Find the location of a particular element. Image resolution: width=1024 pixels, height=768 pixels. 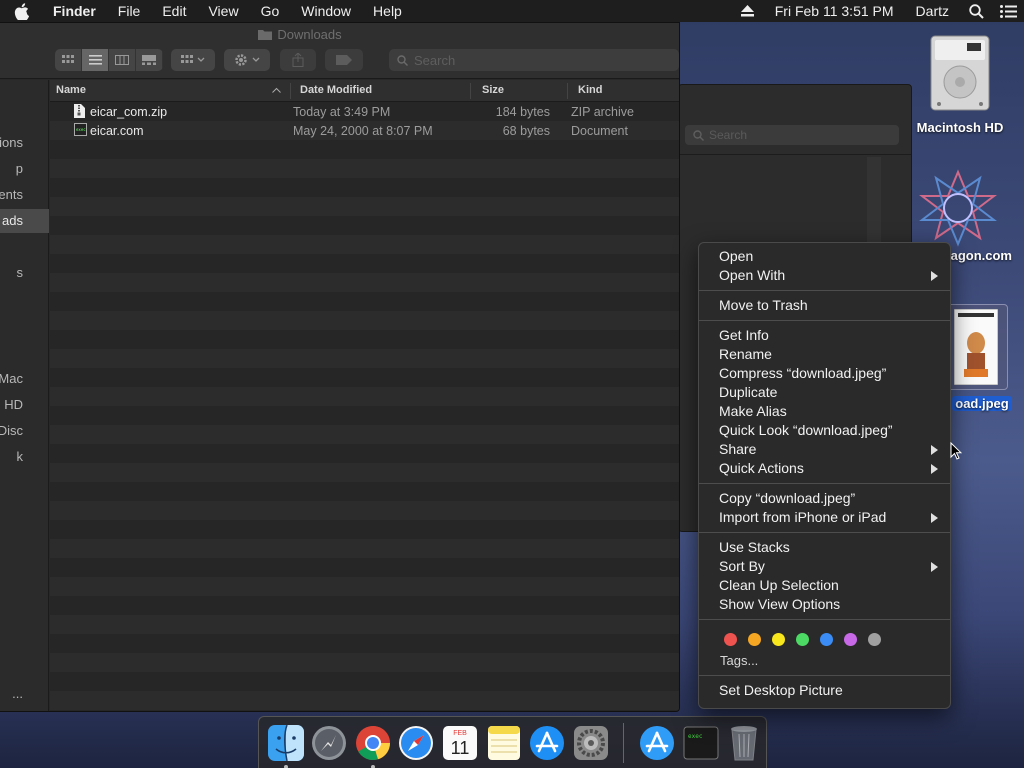

menu-item-make-alias: Make Alias is located at coordinates (824, 411).